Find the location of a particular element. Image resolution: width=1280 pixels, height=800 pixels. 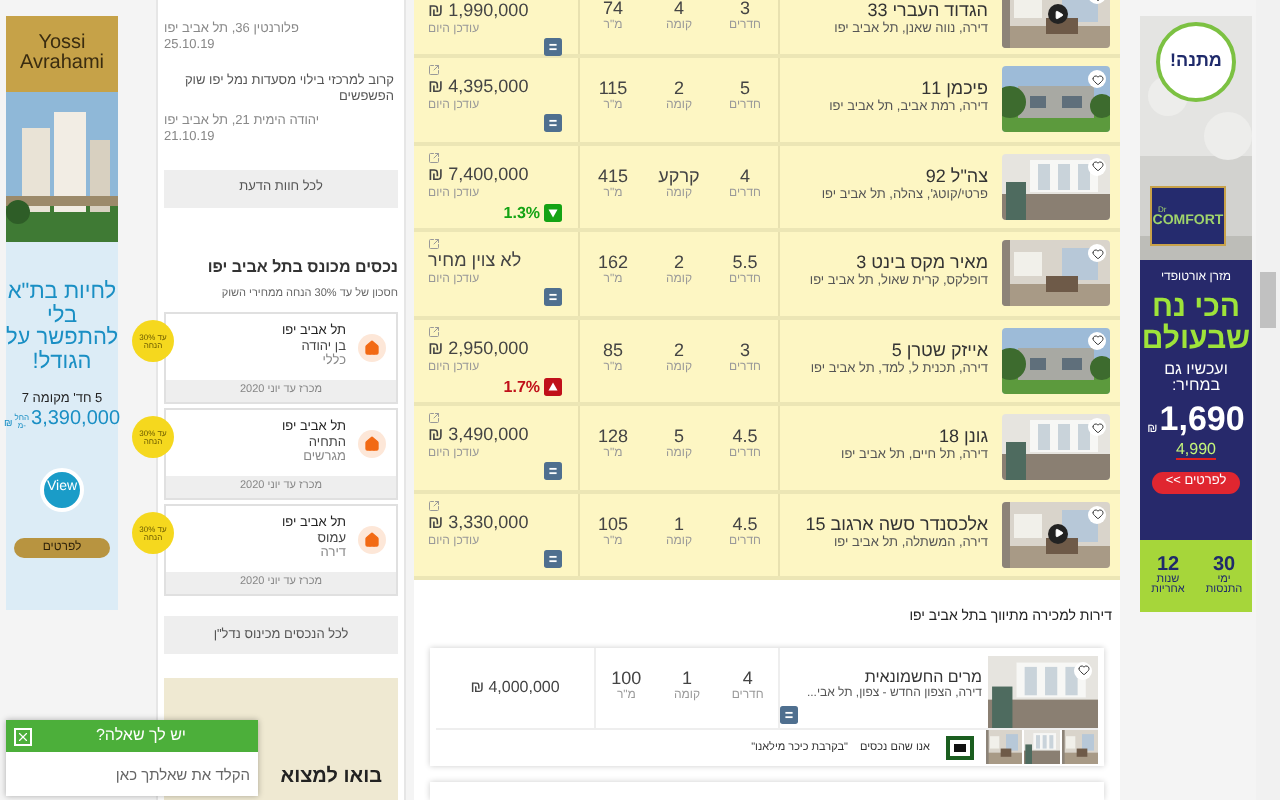

listing-price: 4,000,000 ₪ is located at coordinates (515, 687).